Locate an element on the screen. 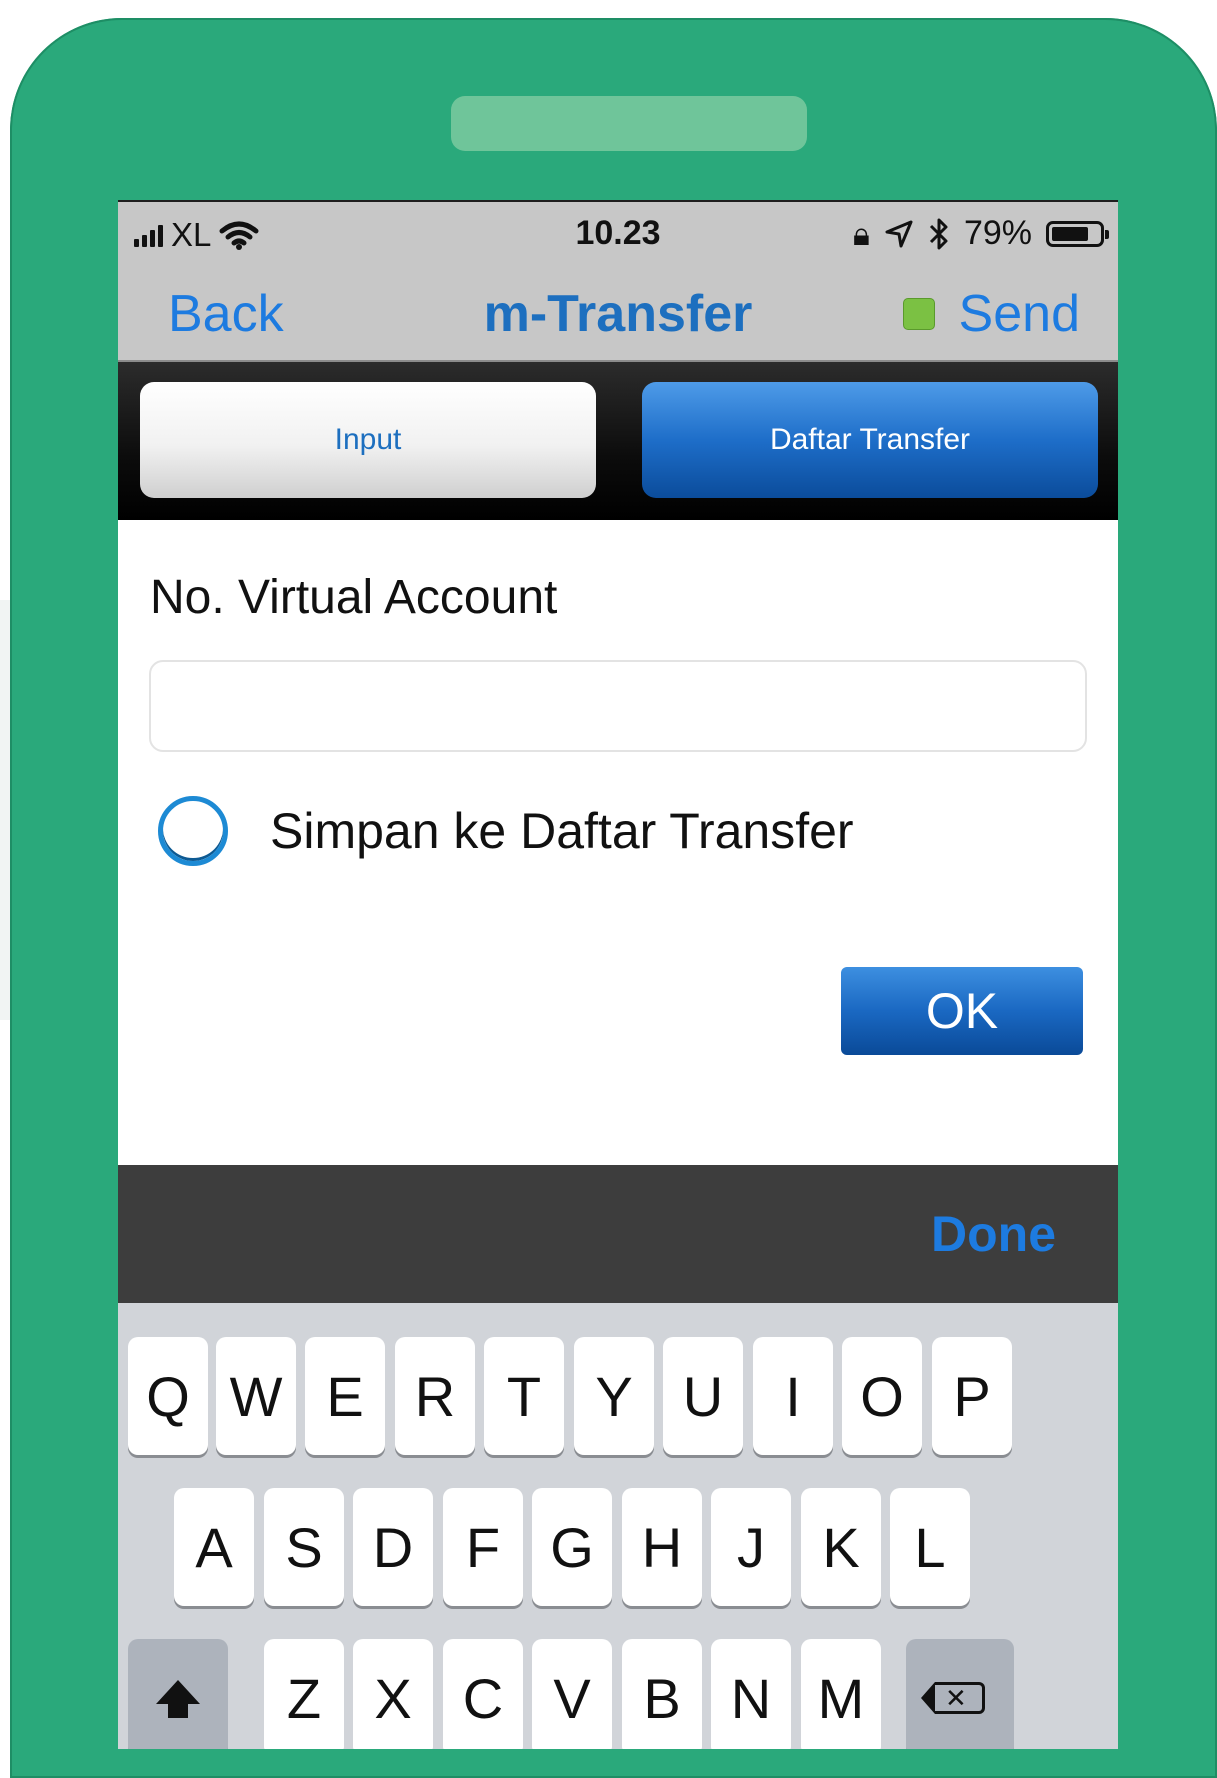 This screenshot has width=1217, height=1778. key-d: D is located at coordinates (393, 1547).